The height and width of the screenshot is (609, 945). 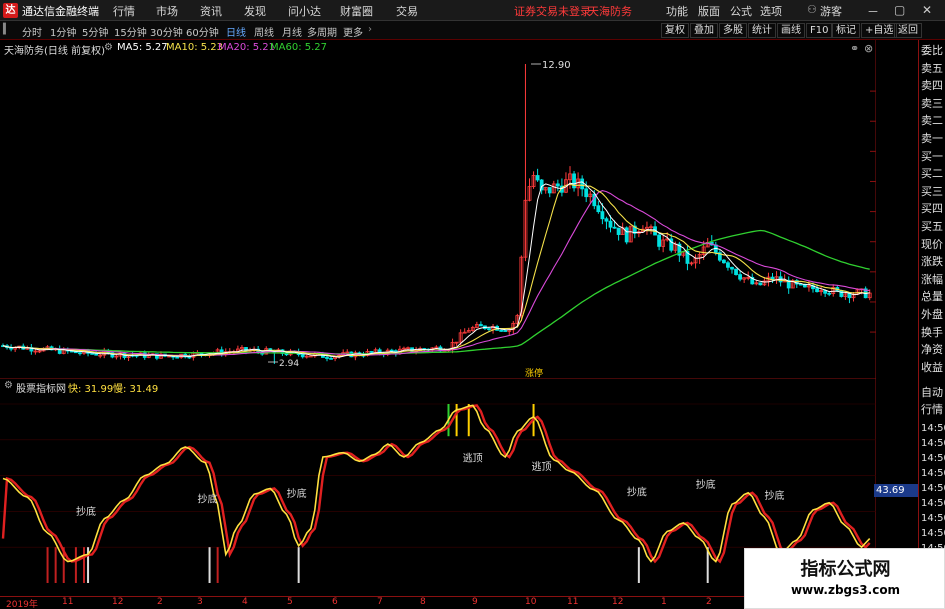 I want to click on stock-name: 天海防务, so click(x=610, y=11).